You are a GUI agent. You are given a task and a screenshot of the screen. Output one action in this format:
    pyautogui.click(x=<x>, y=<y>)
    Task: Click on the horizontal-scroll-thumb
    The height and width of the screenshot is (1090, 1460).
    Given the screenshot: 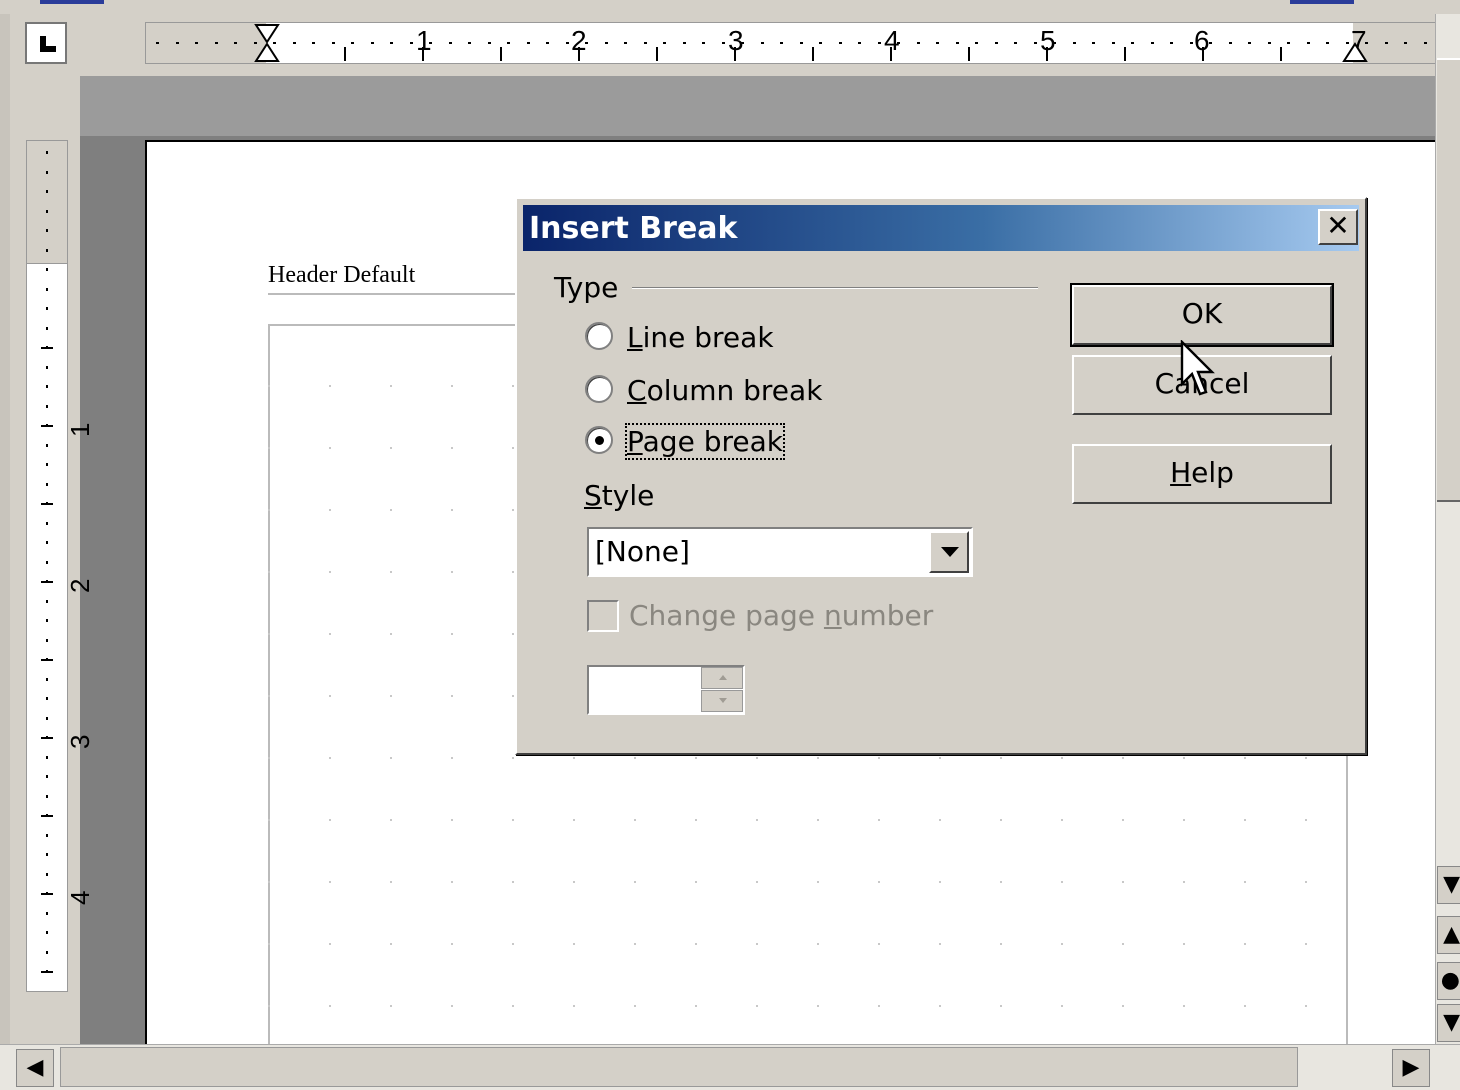 What is the action you would take?
    pyautogui.click(x=679, y=1067)
    